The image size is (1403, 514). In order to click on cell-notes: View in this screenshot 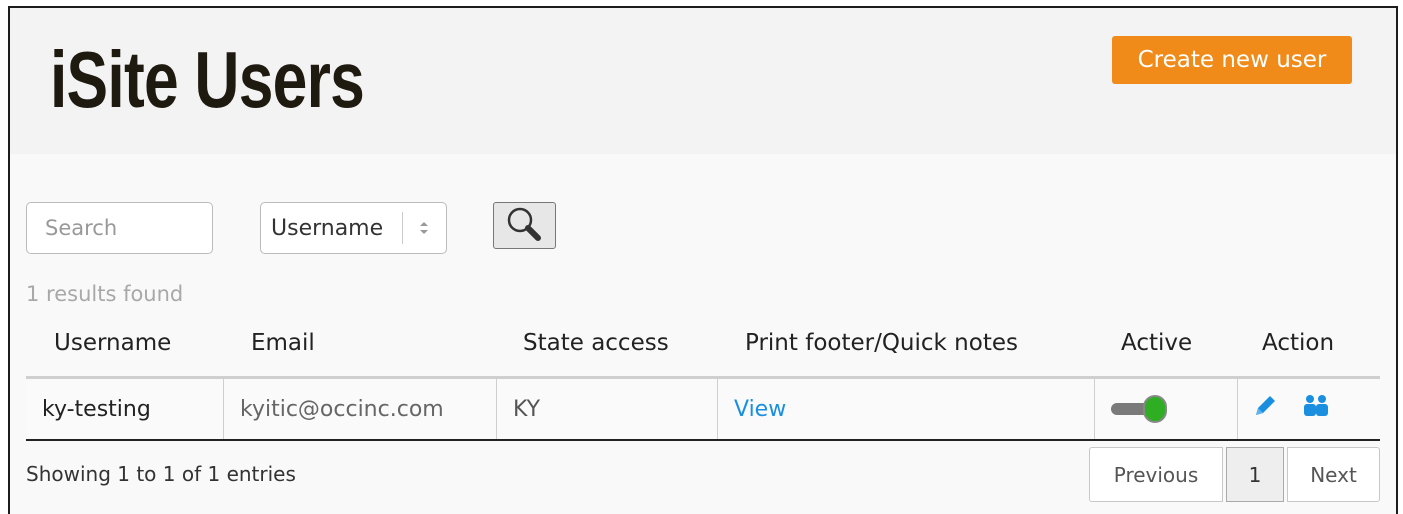, I will do `click(906, 409)`.